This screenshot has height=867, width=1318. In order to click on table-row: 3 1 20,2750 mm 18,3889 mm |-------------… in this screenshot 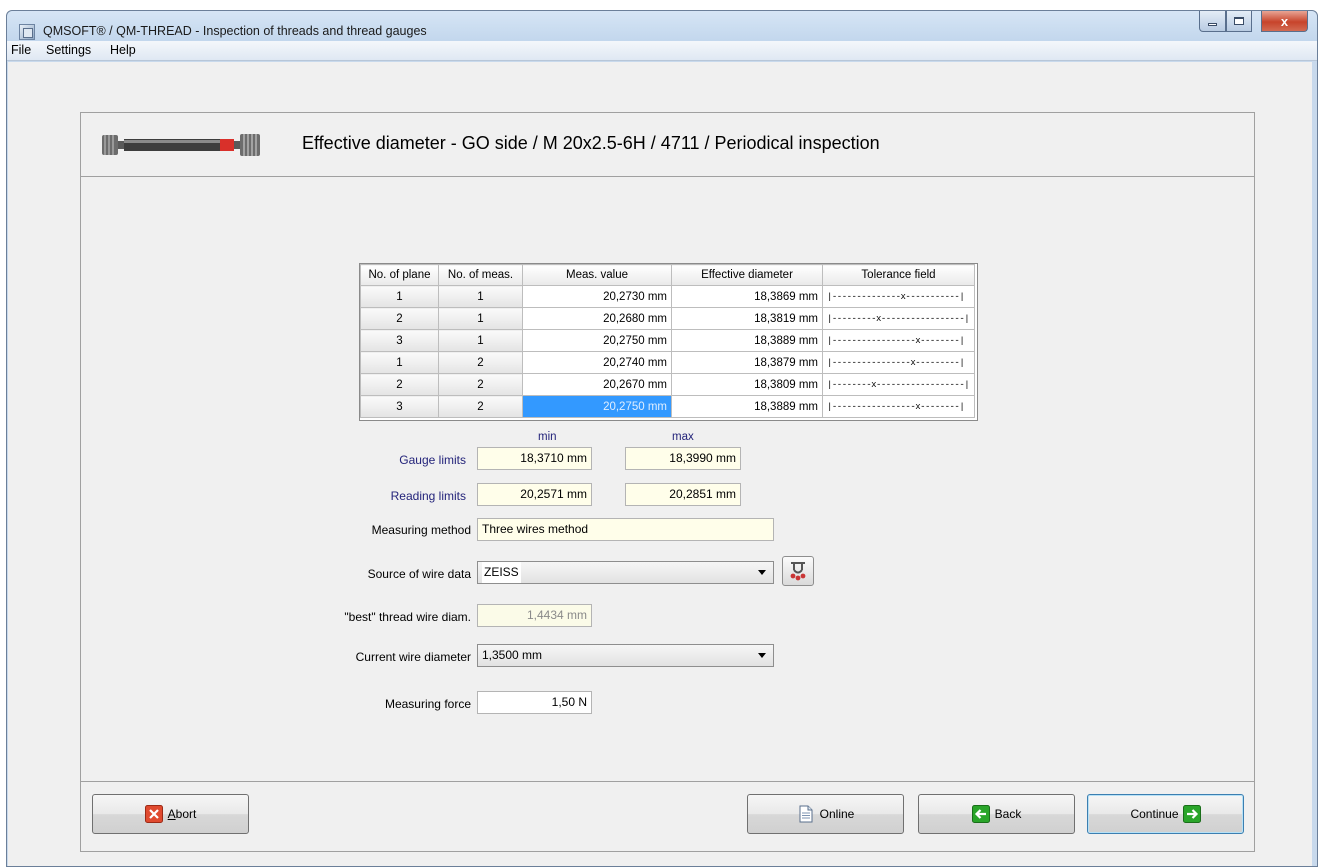, I will do `click(667, 340)`.